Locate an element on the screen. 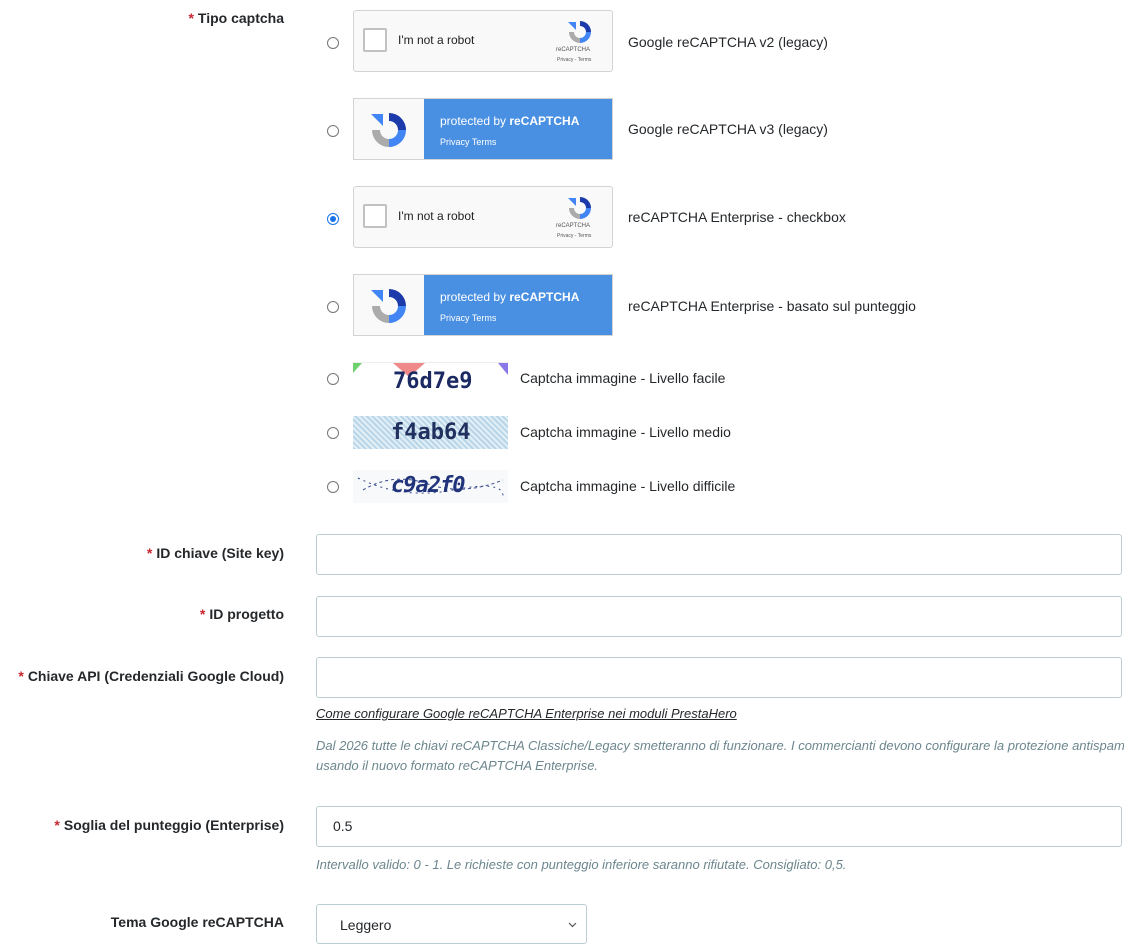  radio-image-hard is located at coordinates (333, 487).